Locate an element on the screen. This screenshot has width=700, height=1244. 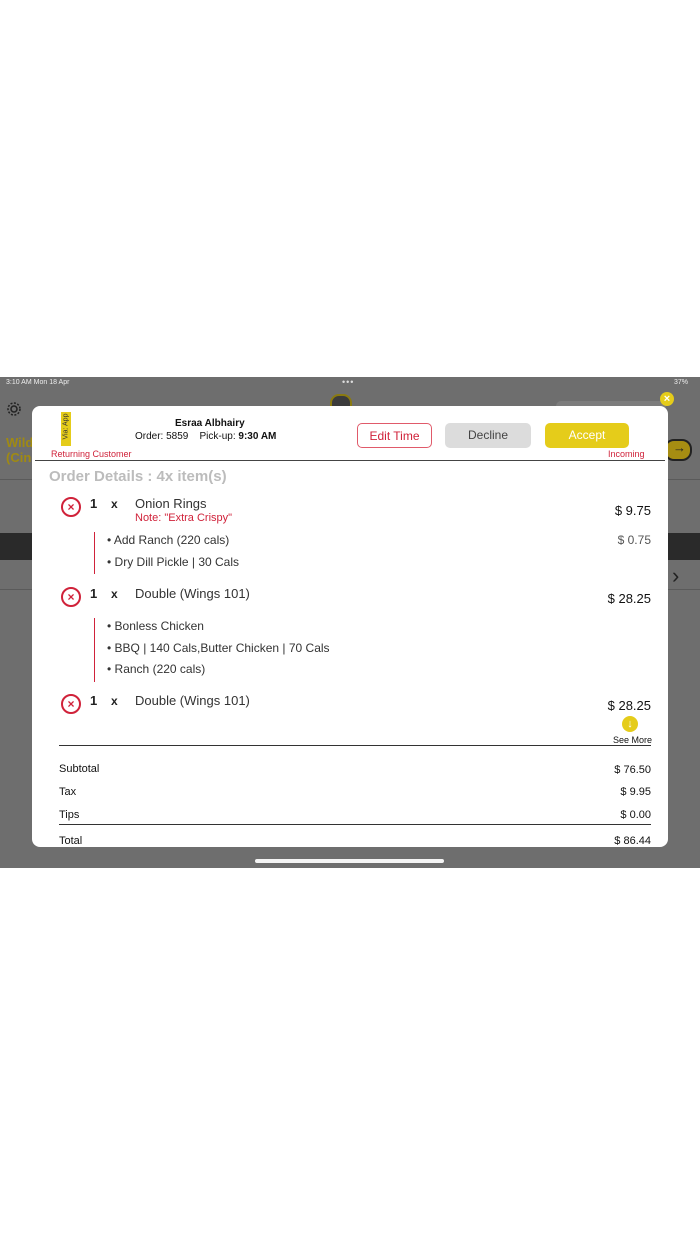
arrow-down-icon: ↓ is located at coordinates (630, 724).